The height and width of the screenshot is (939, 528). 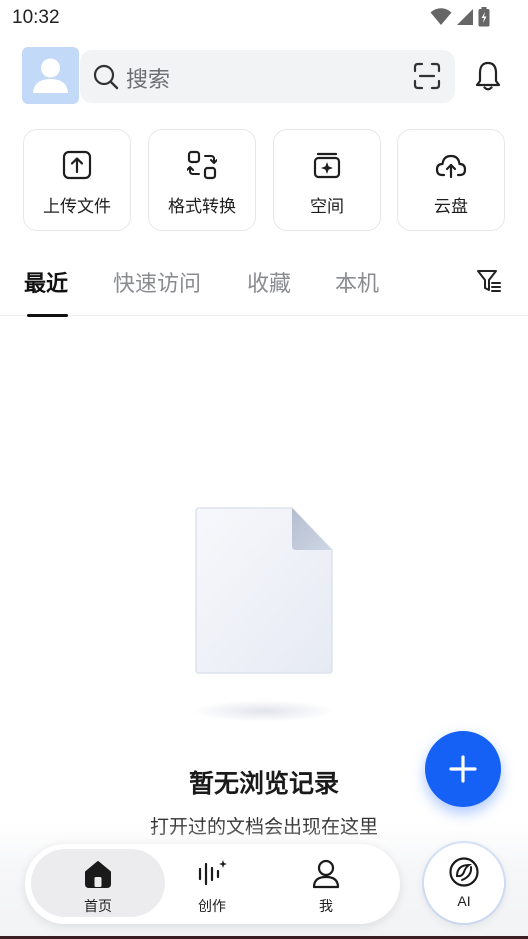 I want to click on convert-icon, so click(x=202, y=165).